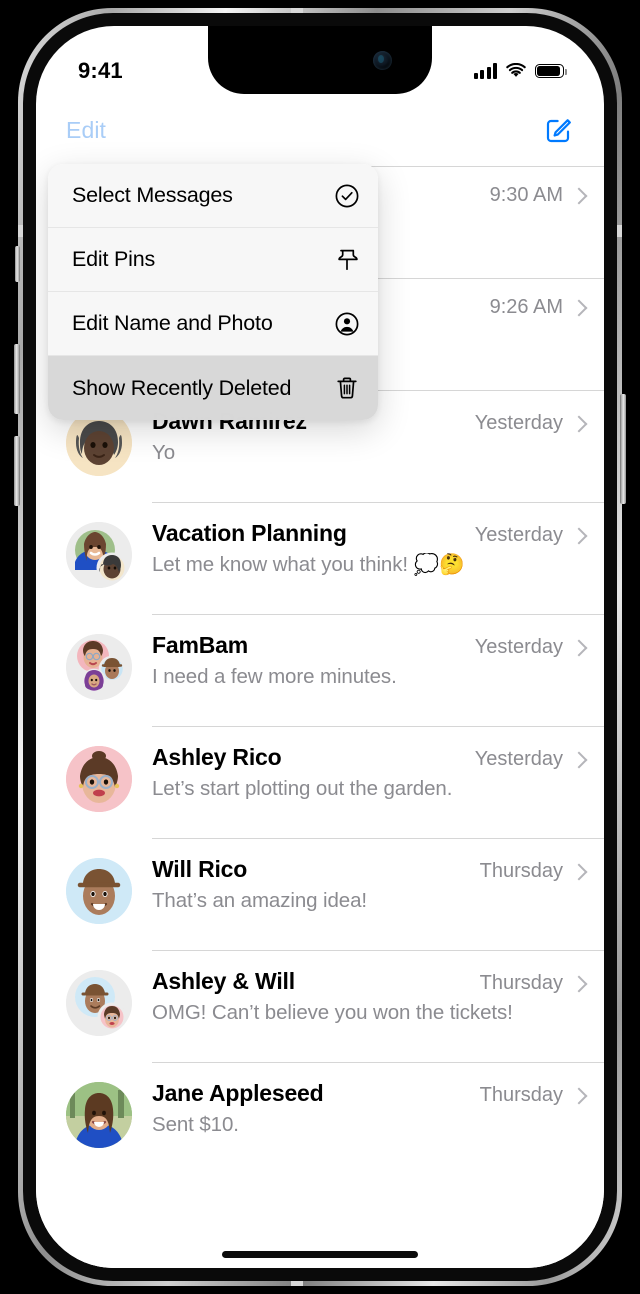 Image resolution: width=640 pixels, height=1294 pixels. I want to click on conversation-preview: Let’s start plotting out the garden., so click(302, 788).